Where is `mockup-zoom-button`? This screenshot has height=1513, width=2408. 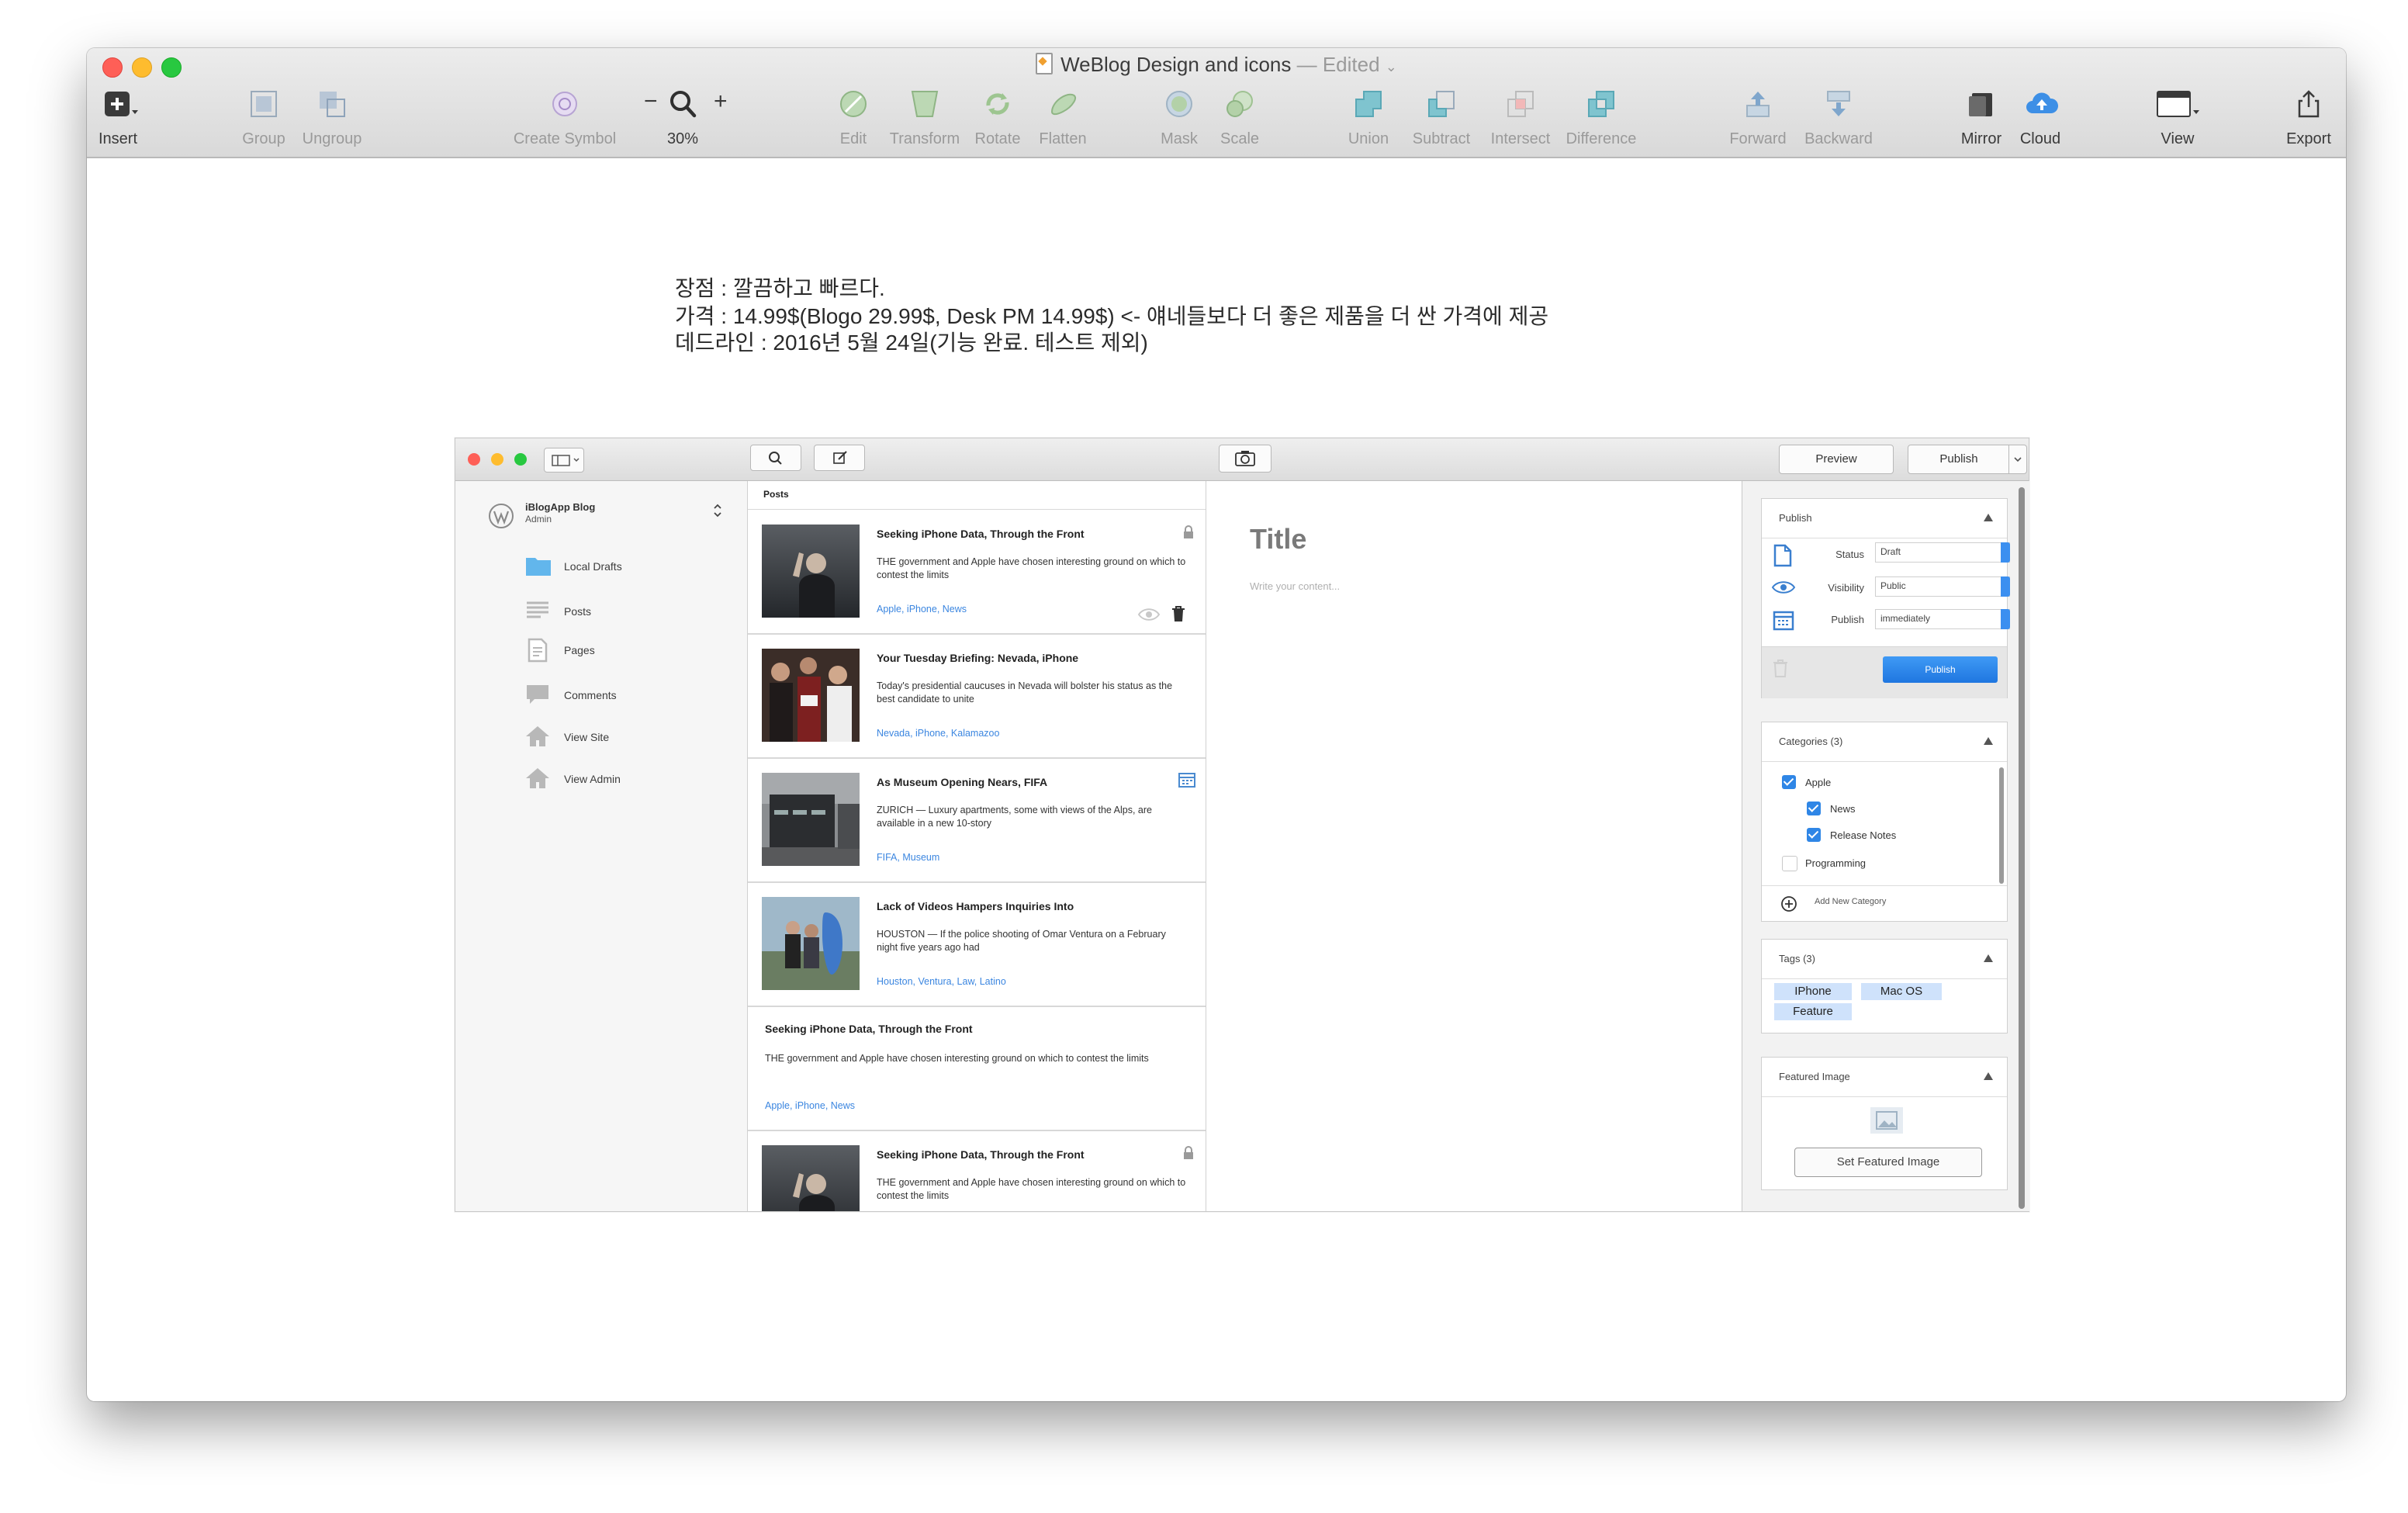 mockup-zoom-button is located at coordinates (520, 459).